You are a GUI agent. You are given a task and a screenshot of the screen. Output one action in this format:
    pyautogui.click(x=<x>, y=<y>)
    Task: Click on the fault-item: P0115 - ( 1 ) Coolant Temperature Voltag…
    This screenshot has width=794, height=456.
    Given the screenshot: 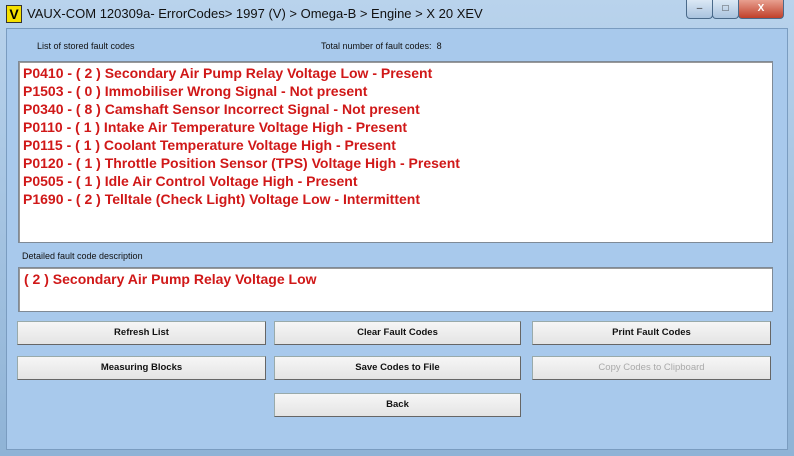 What is the action you would take?
    pyautogui.click(x=395, y=145)
    